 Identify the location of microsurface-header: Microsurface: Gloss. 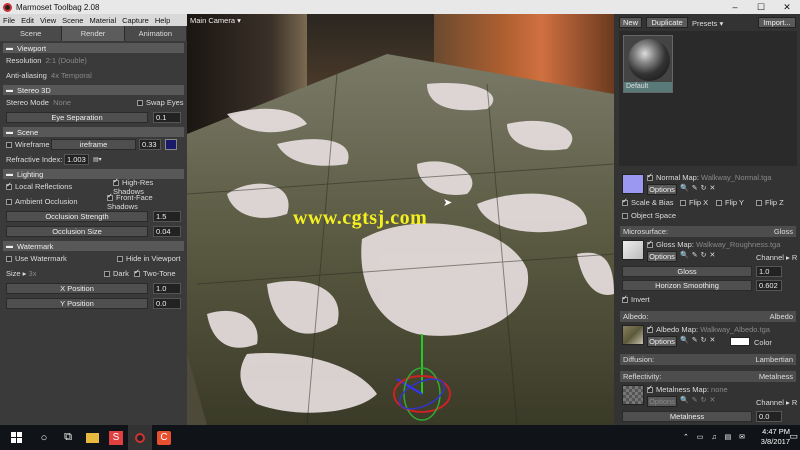
(708, 231).